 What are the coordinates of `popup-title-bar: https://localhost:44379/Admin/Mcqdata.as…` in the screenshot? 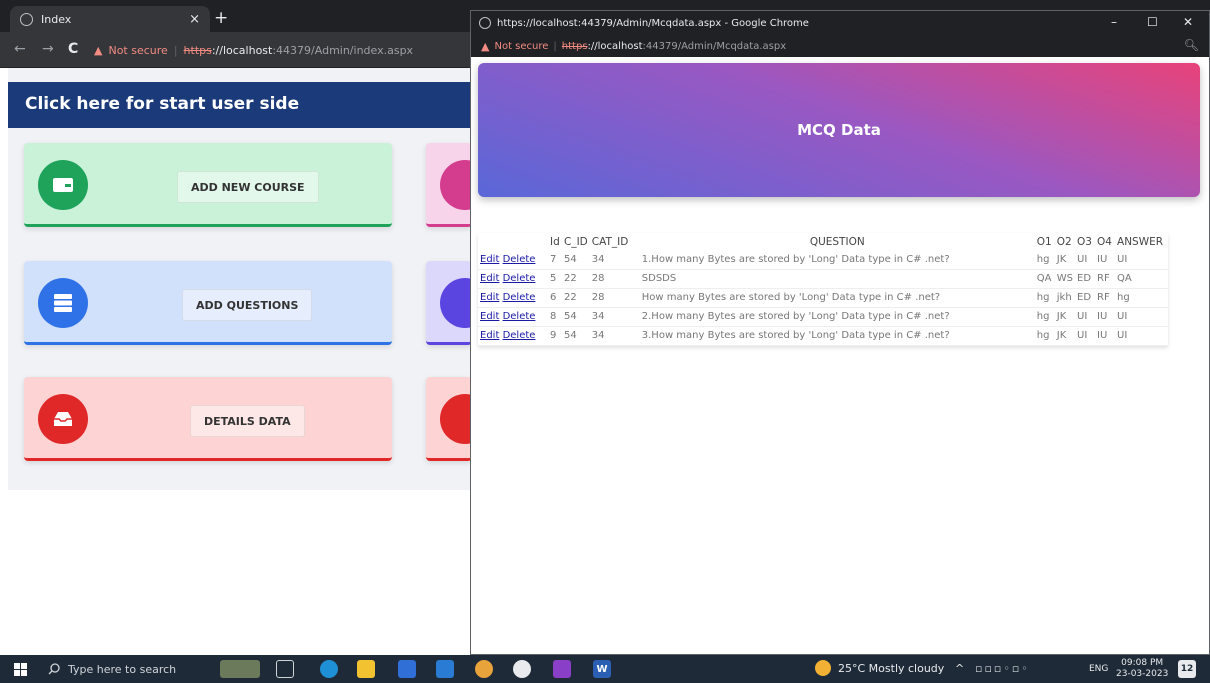 It's located at (840, 23).